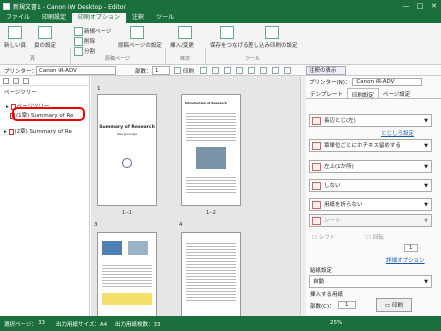  I want to click on group-page: 頁, so click(33, 59).